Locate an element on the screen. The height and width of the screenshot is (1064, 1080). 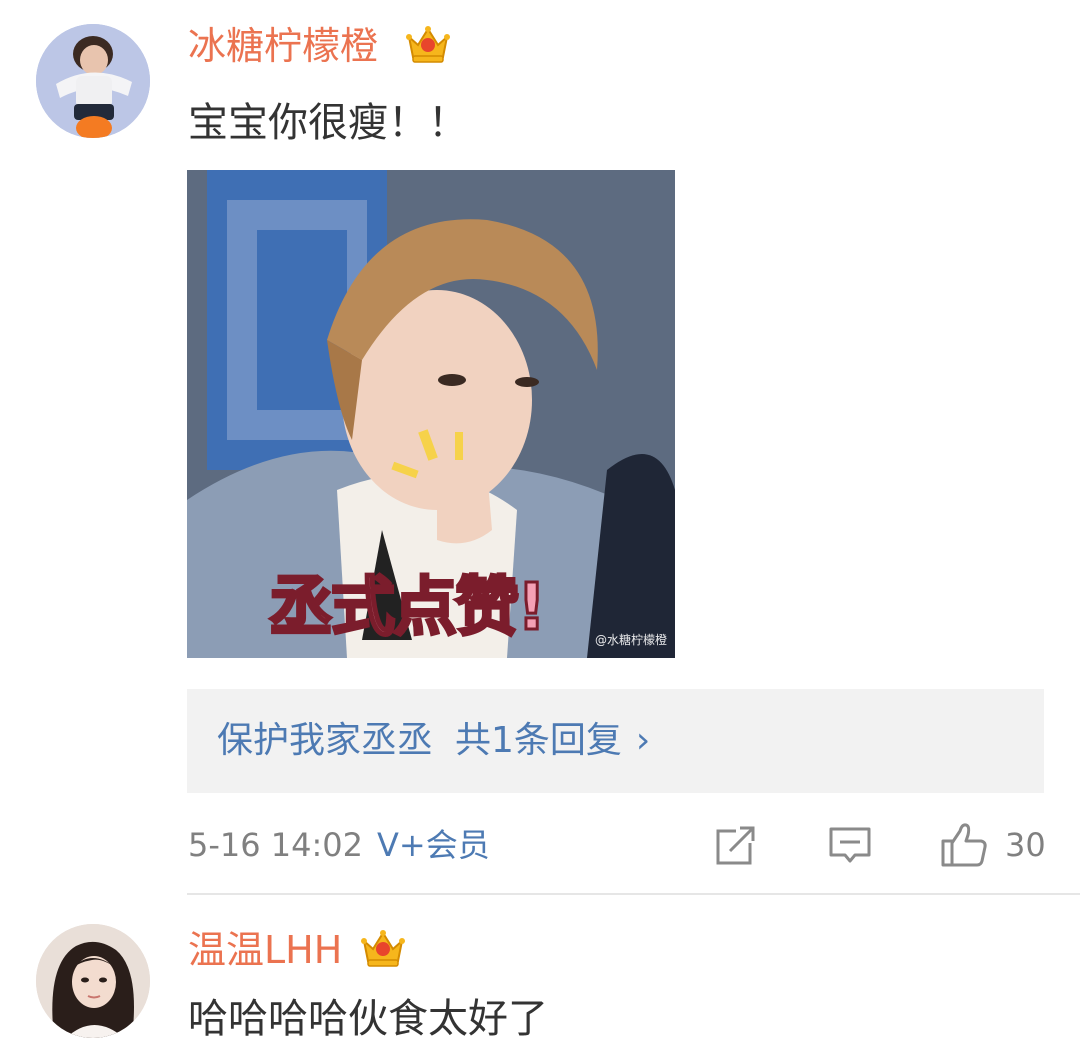
commenter-username: 温温LHH is located at coordinates (265, 950).